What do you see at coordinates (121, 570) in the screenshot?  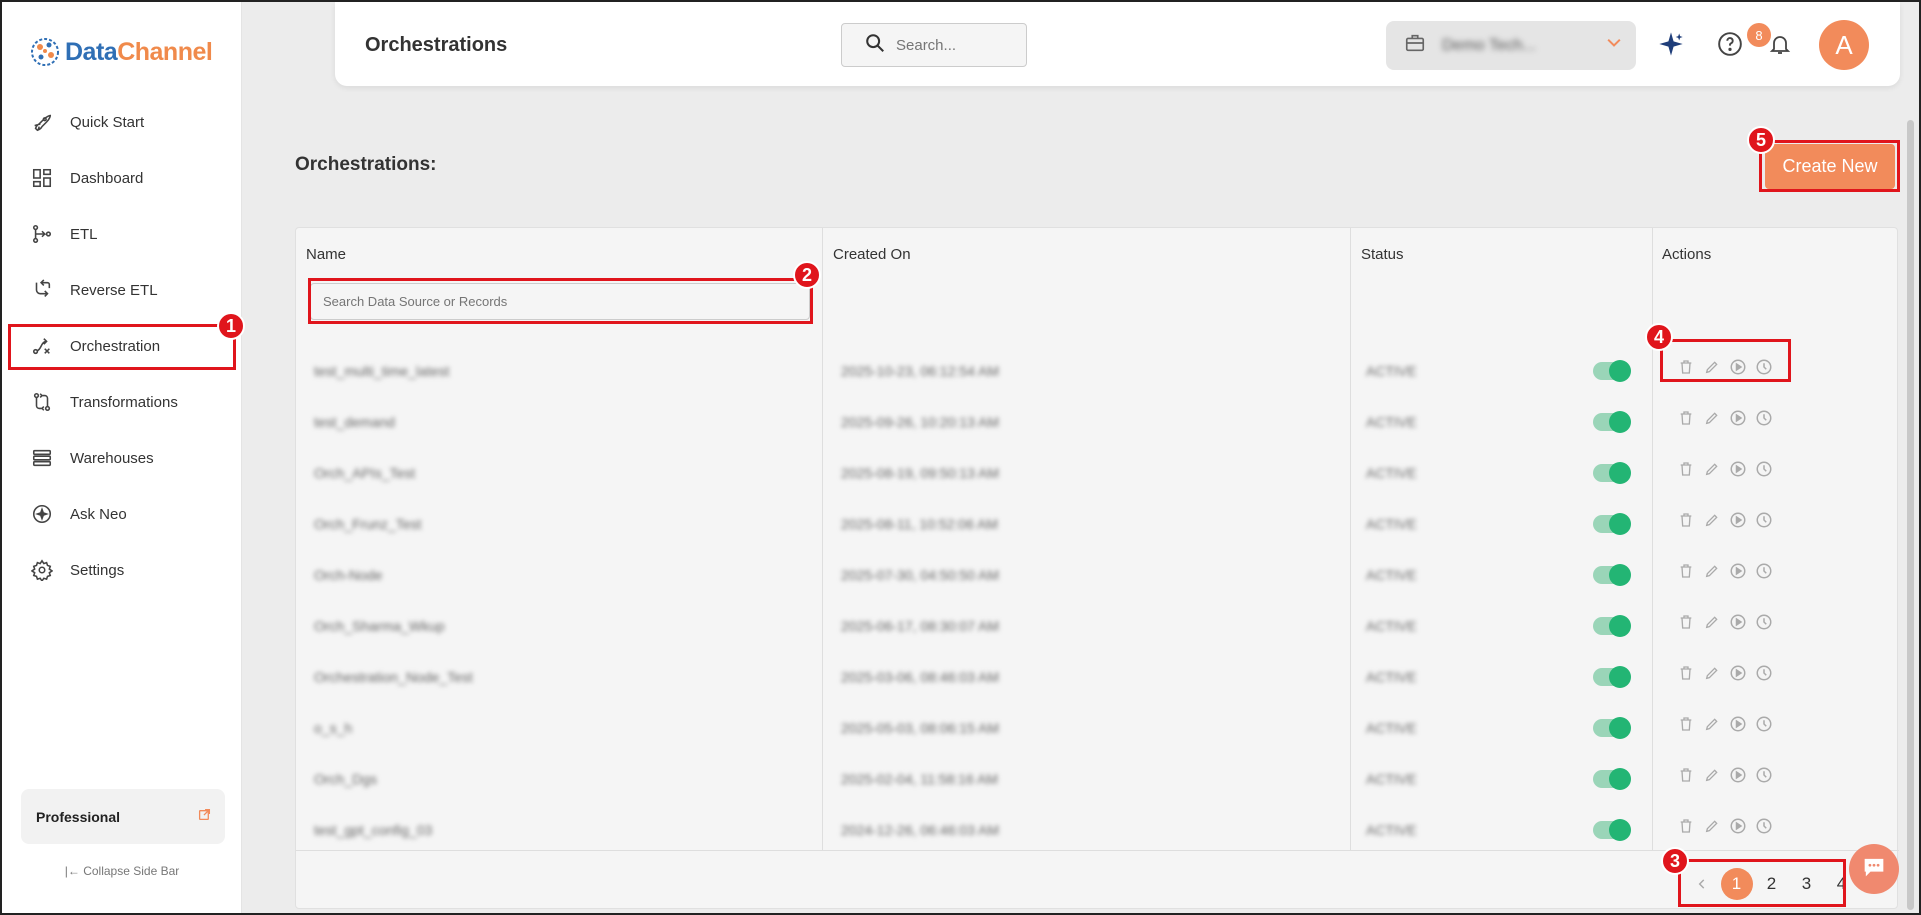 I see `sidebar-item-settings: Settings` at bounding box center [121, 570].